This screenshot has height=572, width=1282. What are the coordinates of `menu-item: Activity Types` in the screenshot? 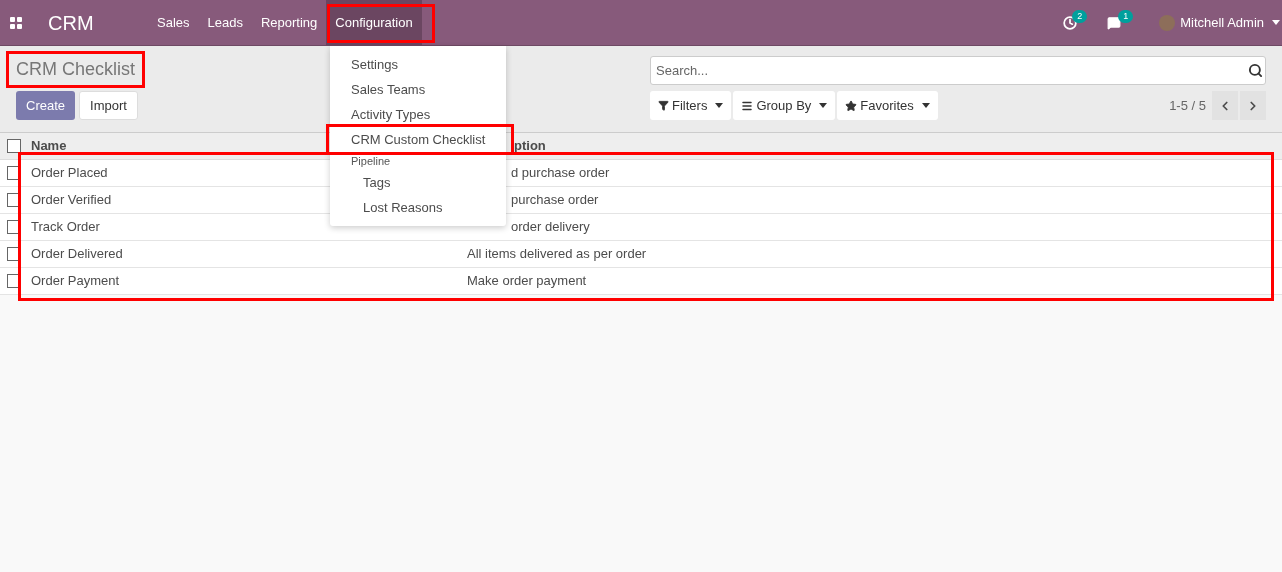 It's located at (418, 114).